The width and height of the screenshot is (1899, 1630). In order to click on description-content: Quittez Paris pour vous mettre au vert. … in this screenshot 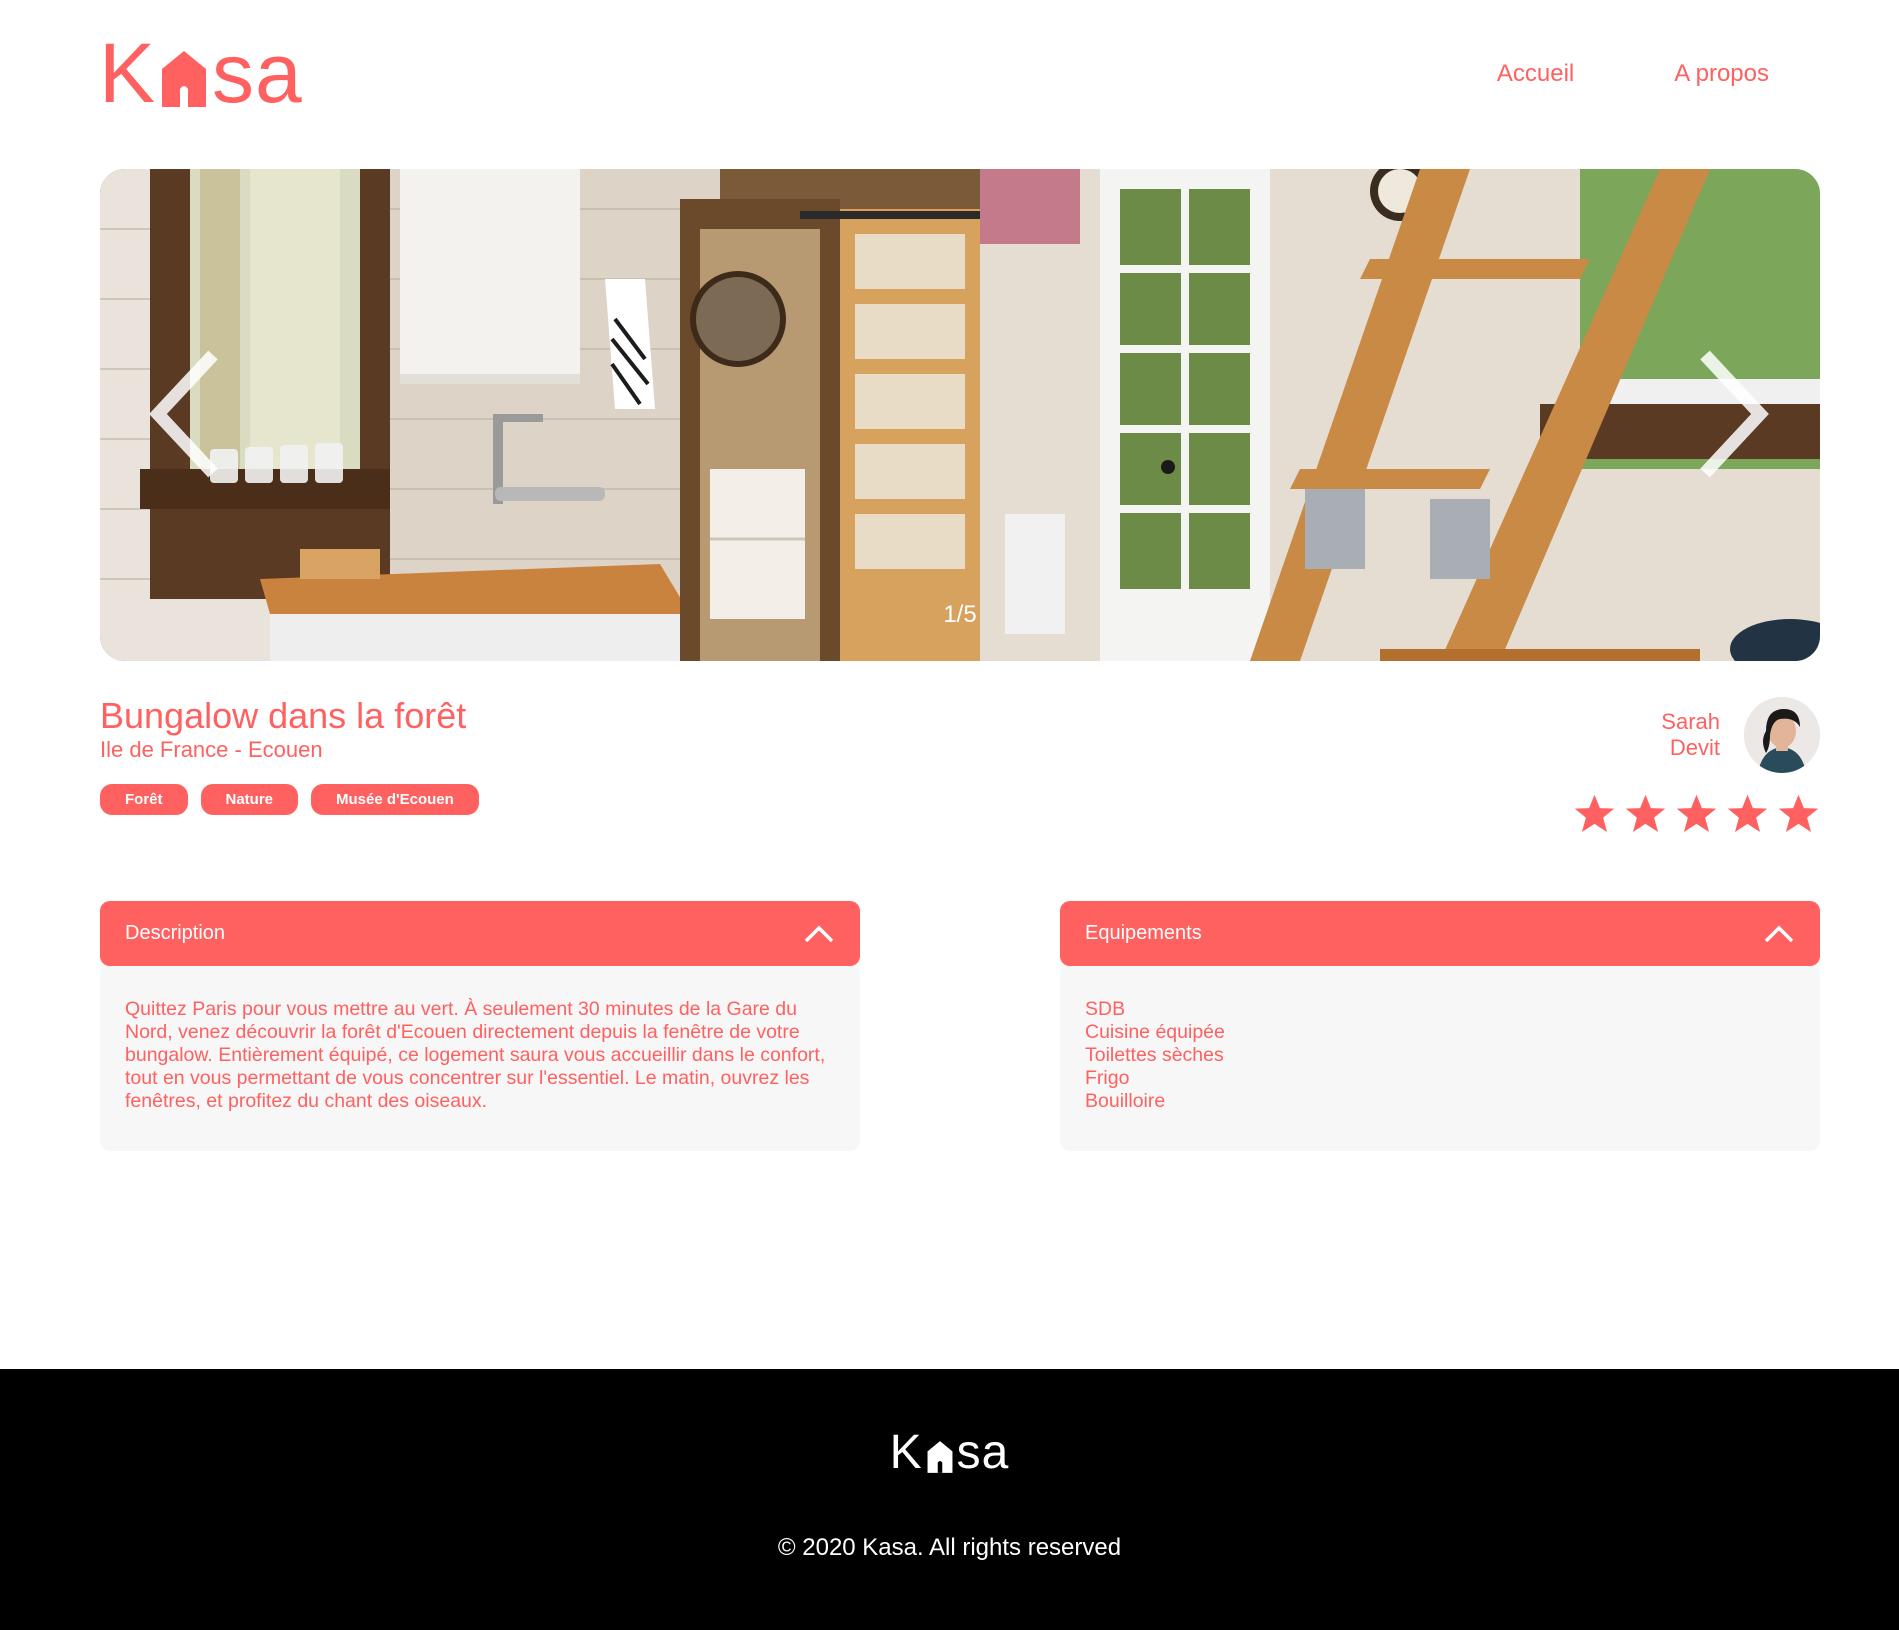, I will do `click(480, 1053)`.